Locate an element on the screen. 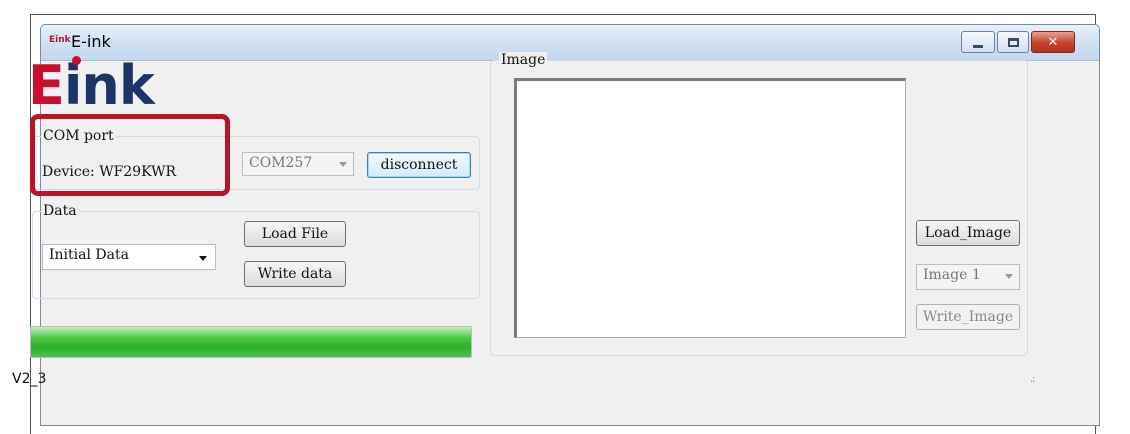  window-title: E-ink is located at coordinates (91, 41).